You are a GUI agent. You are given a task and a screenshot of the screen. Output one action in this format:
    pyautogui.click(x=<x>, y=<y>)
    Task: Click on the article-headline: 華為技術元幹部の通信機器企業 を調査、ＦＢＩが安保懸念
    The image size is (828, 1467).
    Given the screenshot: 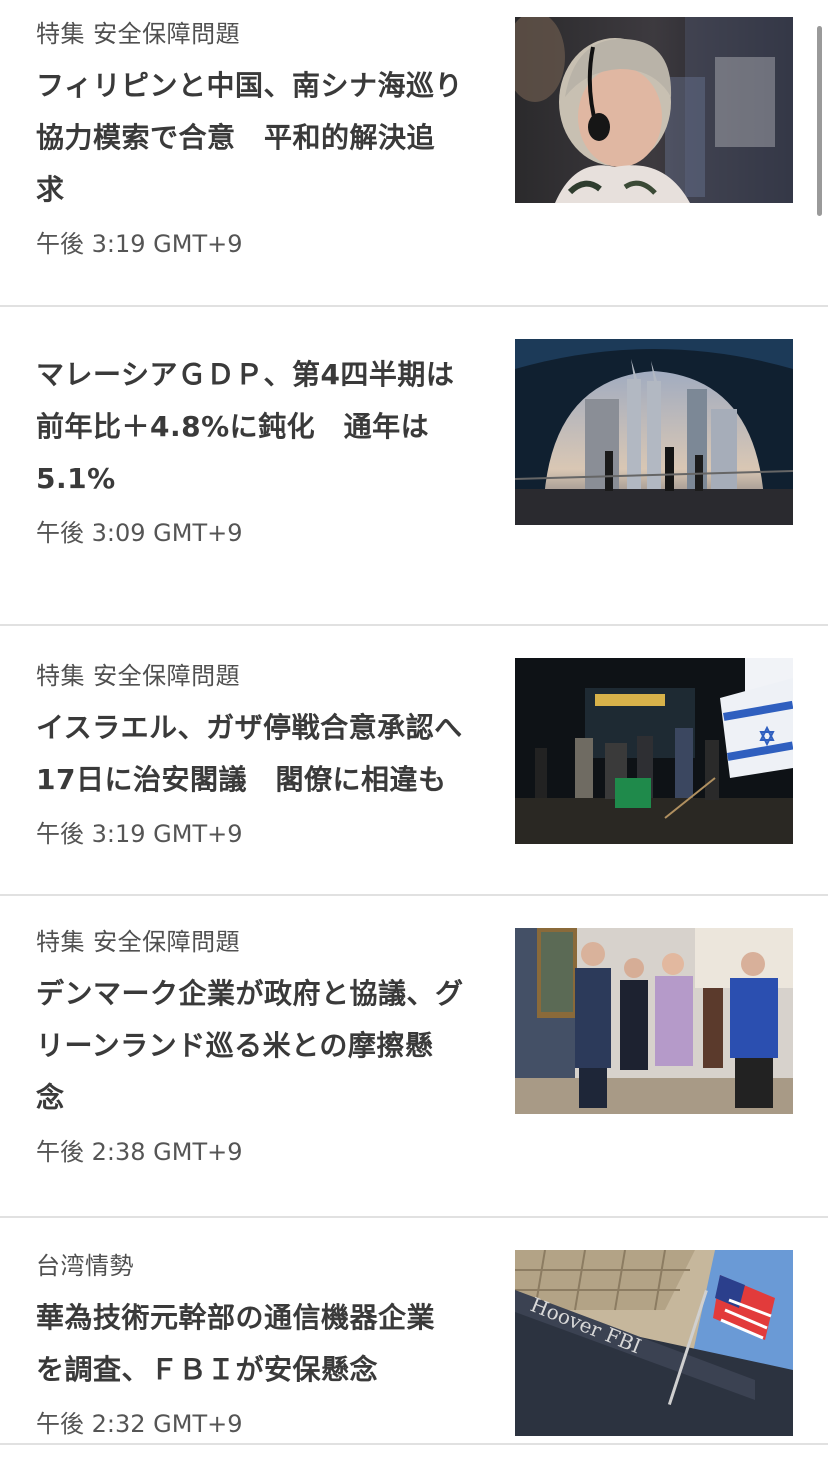 What is the action you would take?
    pyautogui.click(x=261, y=1344)
    